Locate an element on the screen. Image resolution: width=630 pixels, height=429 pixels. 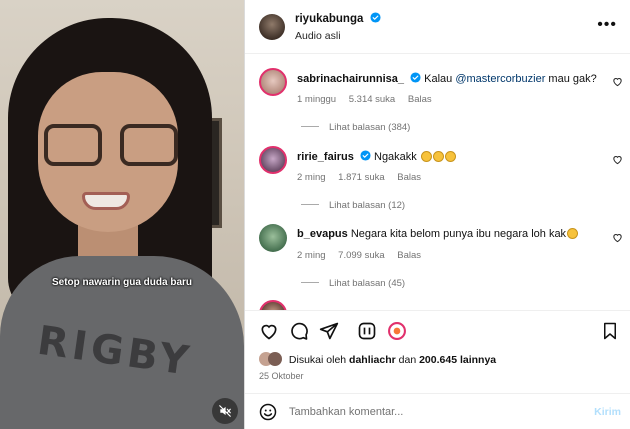
comment-meta: 2 ming 7.099 suka Balas is located at coordinates (364, 255).